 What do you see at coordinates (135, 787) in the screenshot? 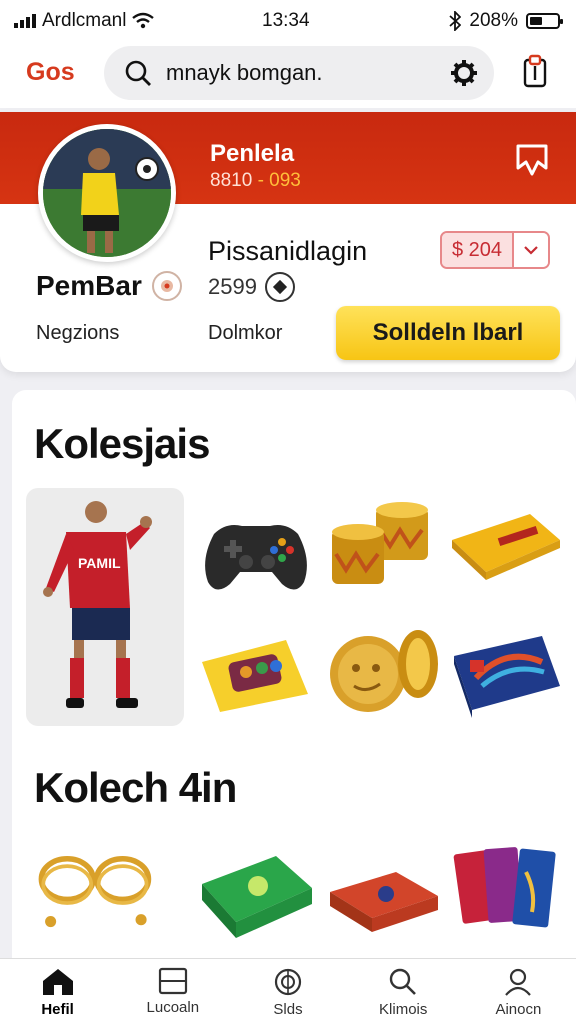
I see `section-title-2: Kolech 4in` at bounding box center [135, 787].